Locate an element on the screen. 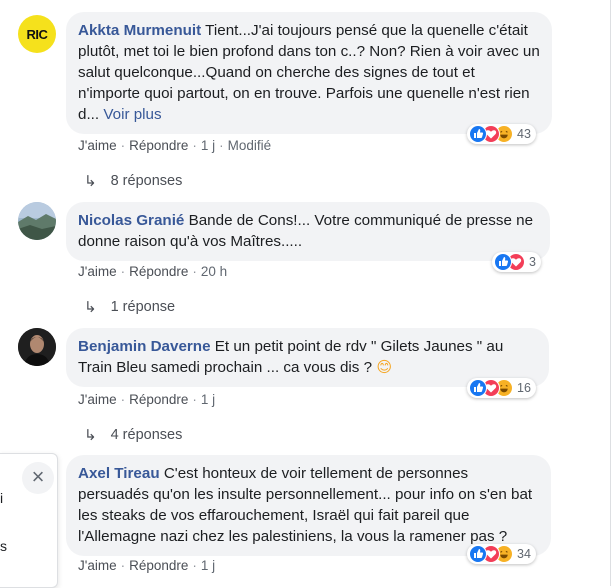 This screenshot has height=588, width=615. reaction-count: 3 is located at coordinates (532, 262).